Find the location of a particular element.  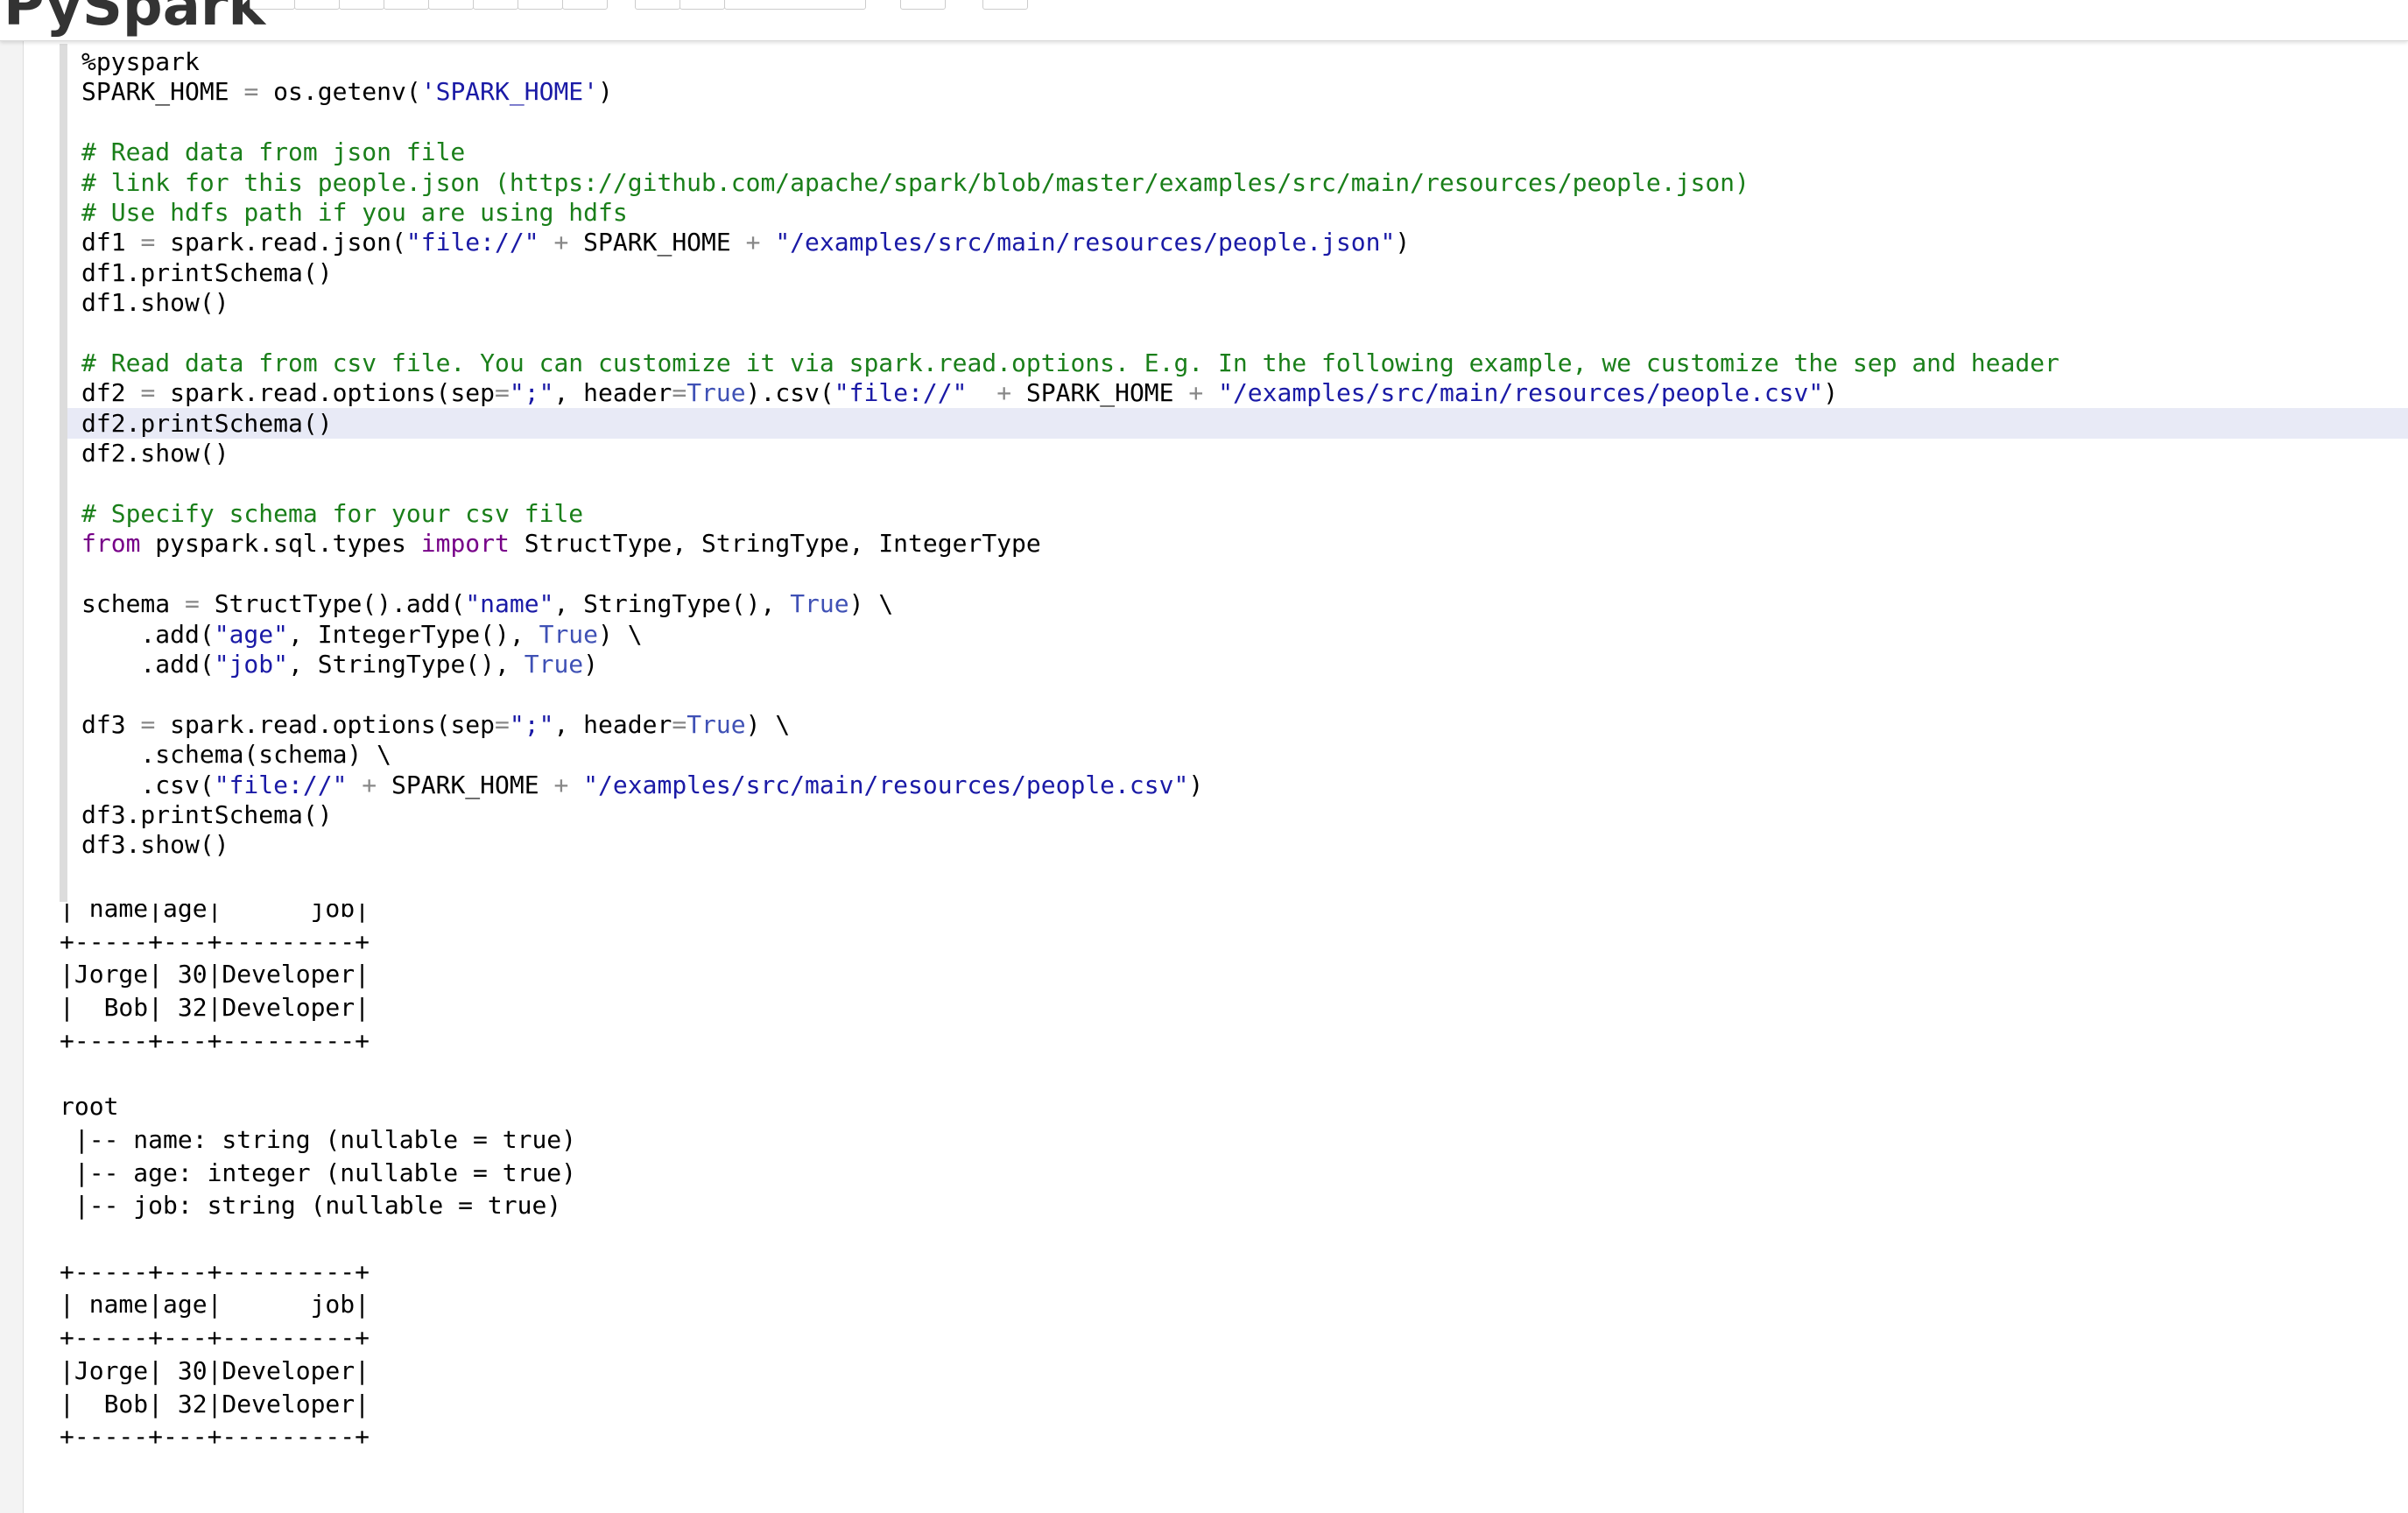

code-line: # Use hdfs path if you are using hdfs is located at coordinates (354, 213).